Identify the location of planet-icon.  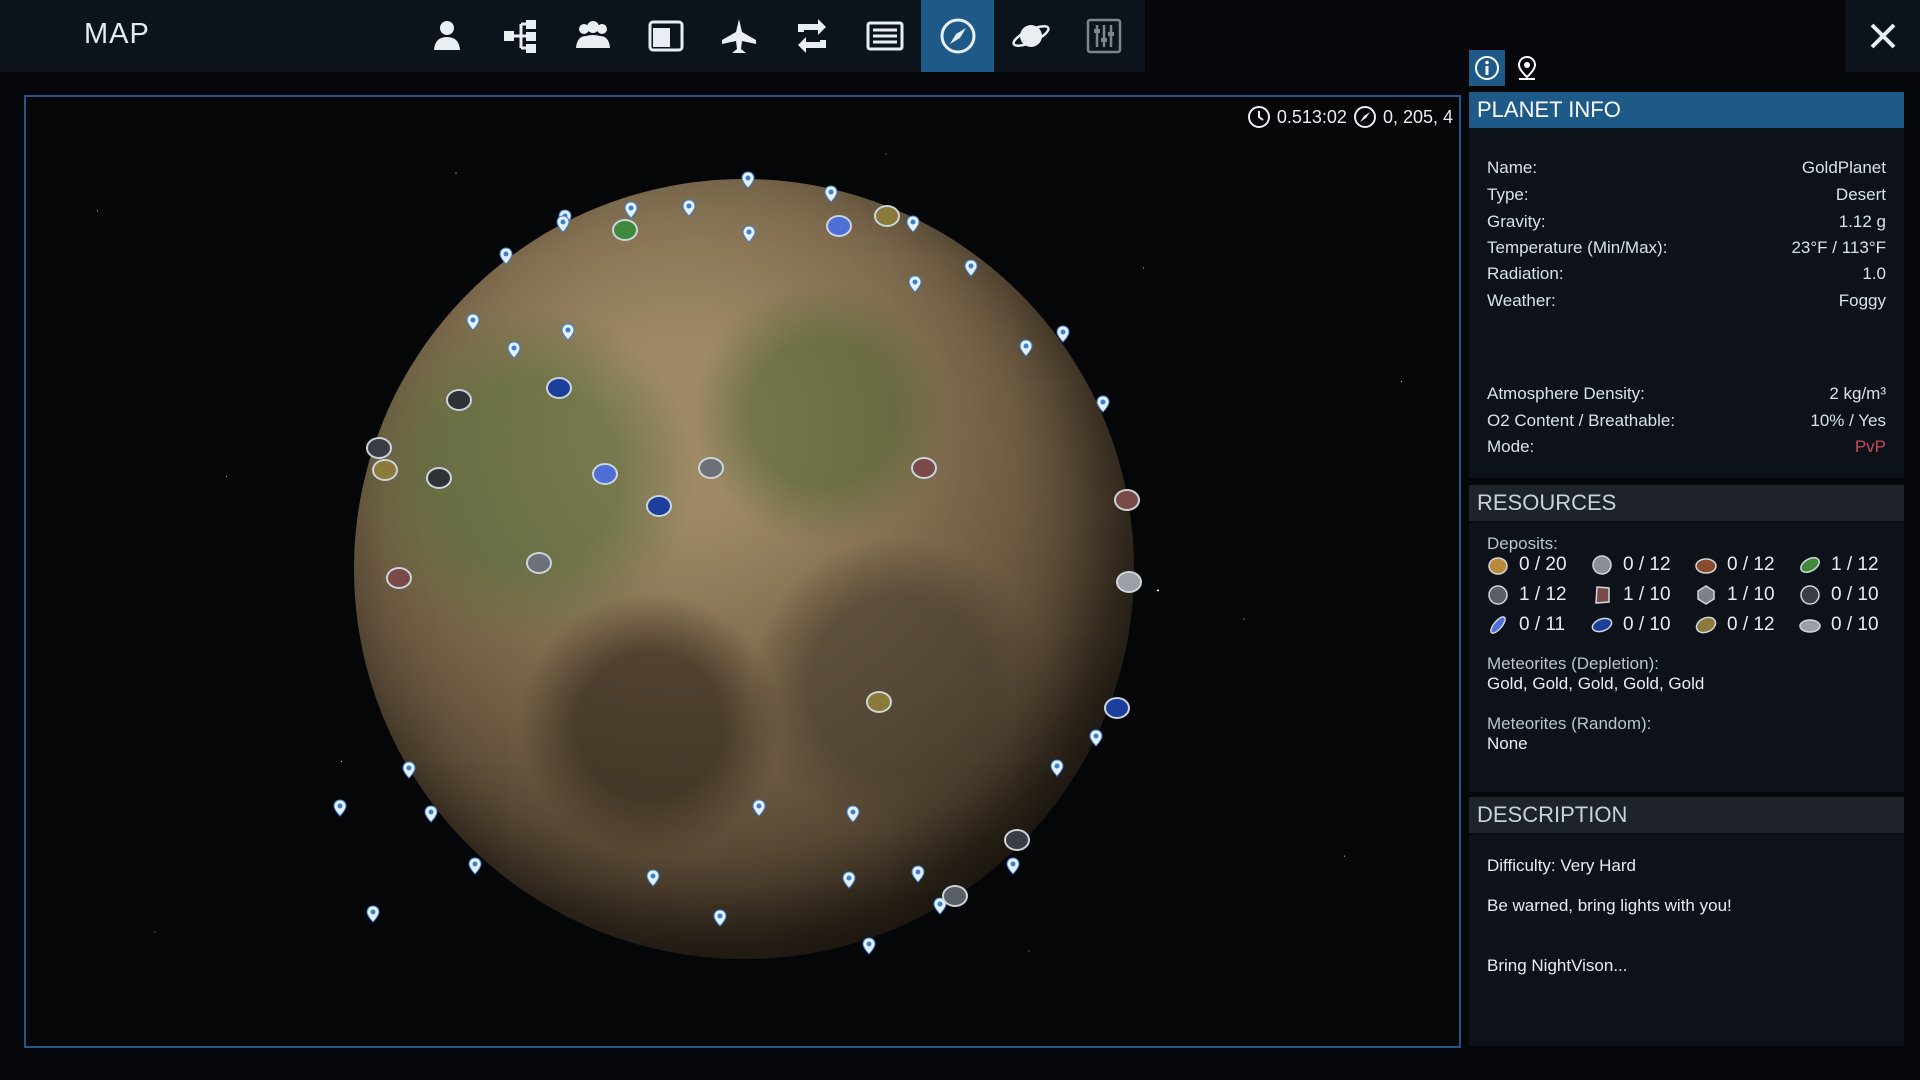
(1030, 36).